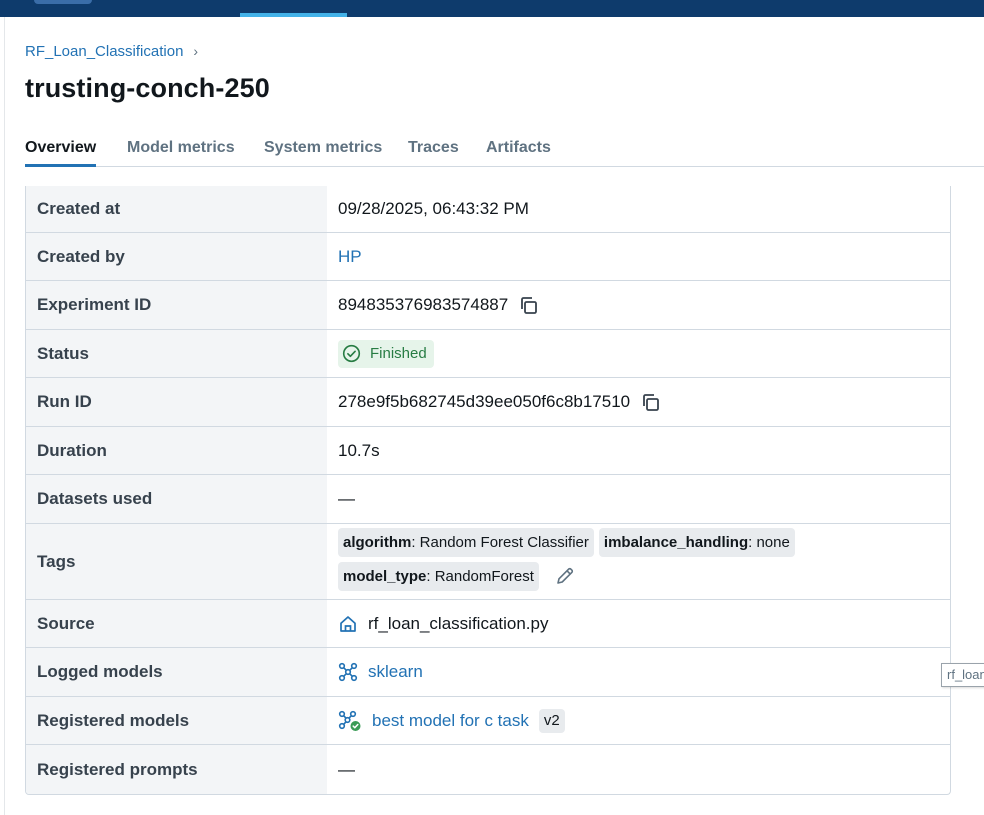 This screenshot has height=815, width=984. What do you see at coordinates (433, 208) in the screenshot?
I see `created-at-value: 09/28/2025, 06:43:32 PM` at bounding box center [433, 208].